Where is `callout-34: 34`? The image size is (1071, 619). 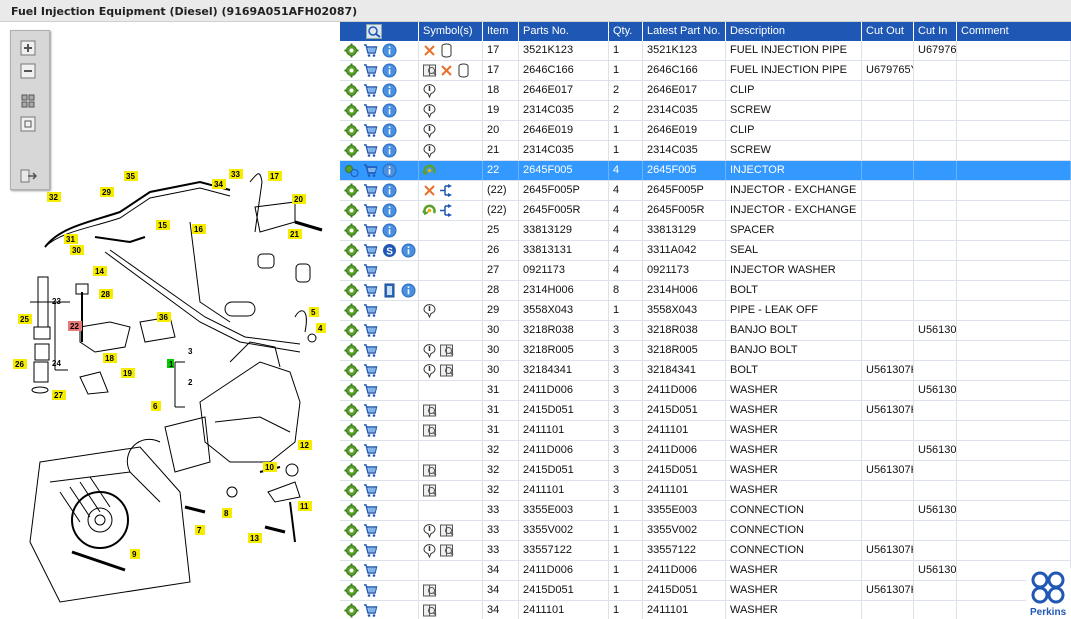
callout-34: 34 is located at coordinates (218, 184).